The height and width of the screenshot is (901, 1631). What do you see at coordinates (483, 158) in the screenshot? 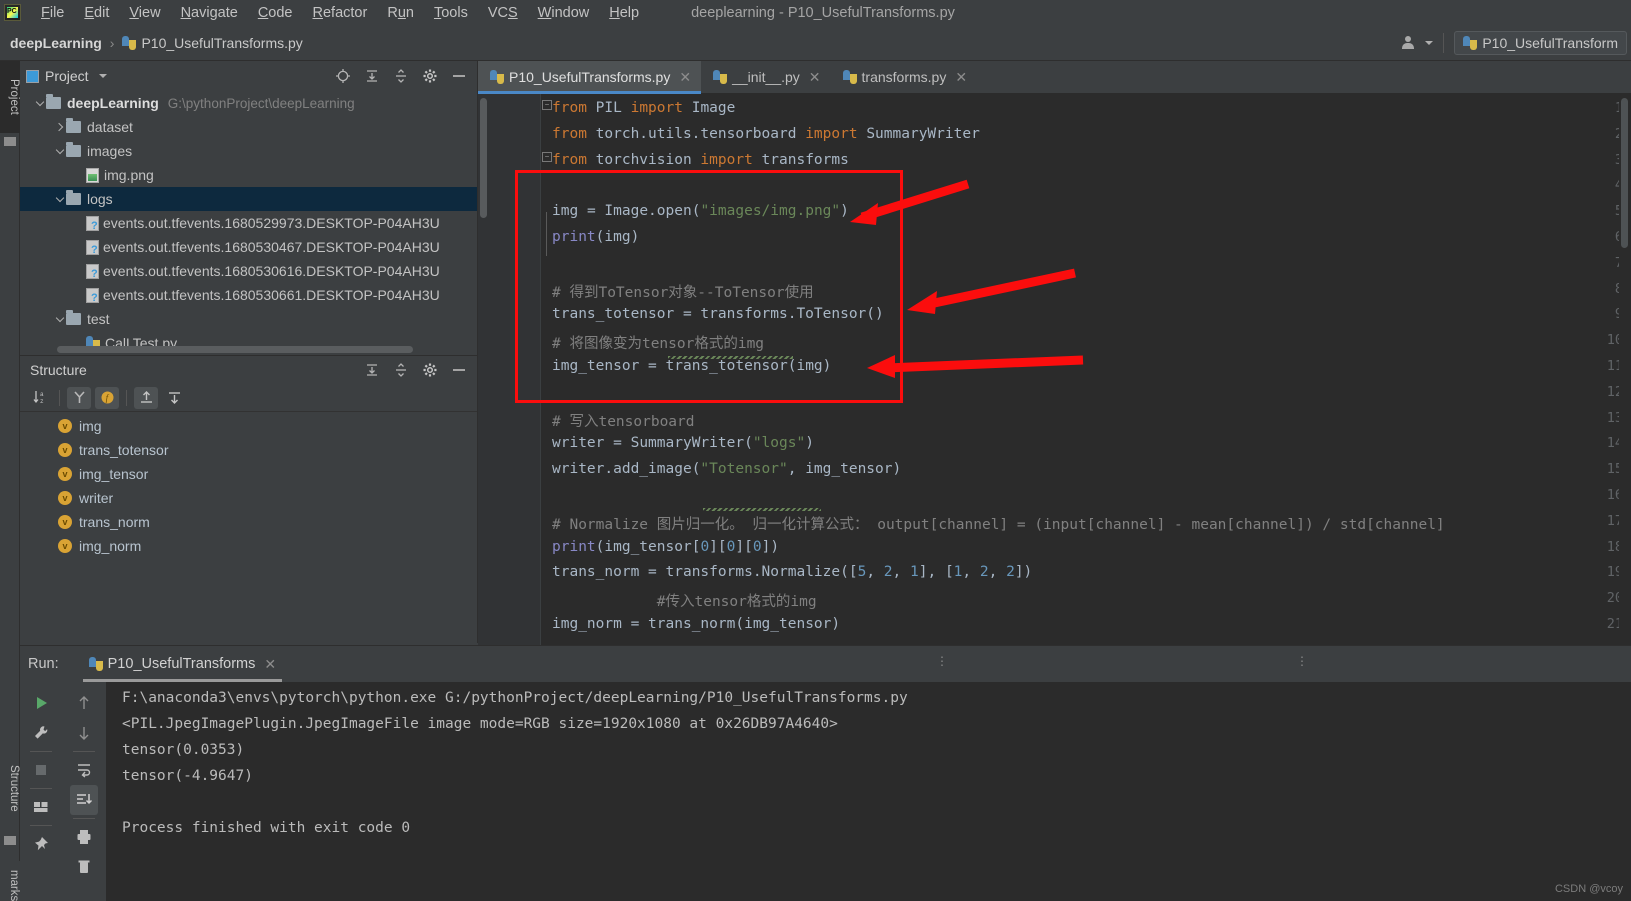
I see `editor-left-marker-thumb` at bounding box center [483, 158].